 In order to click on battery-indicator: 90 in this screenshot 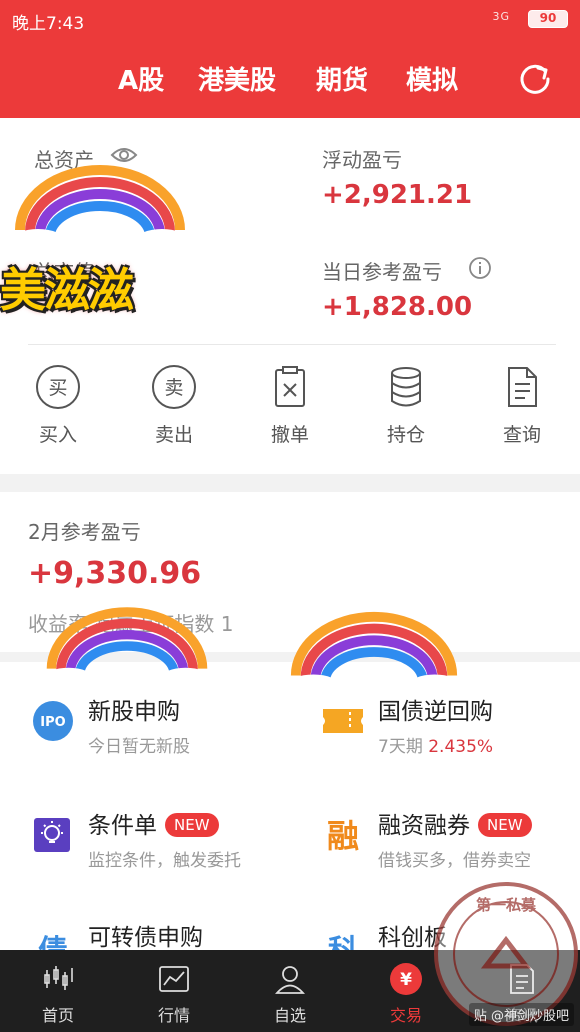, I will do `click(548, 19)`.